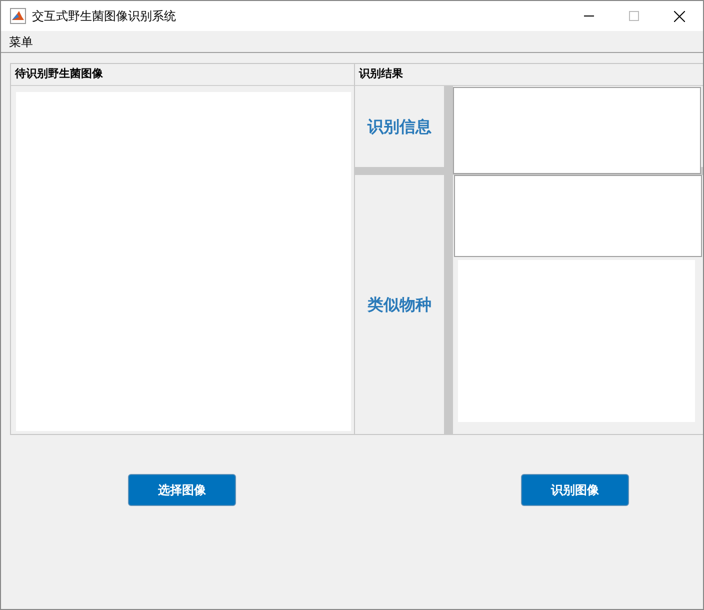 The width and height of the screenshot is (704, 610). Describe the element at coordinates (634, 16) in the screenshot. I see `maximize-icon` at that location.